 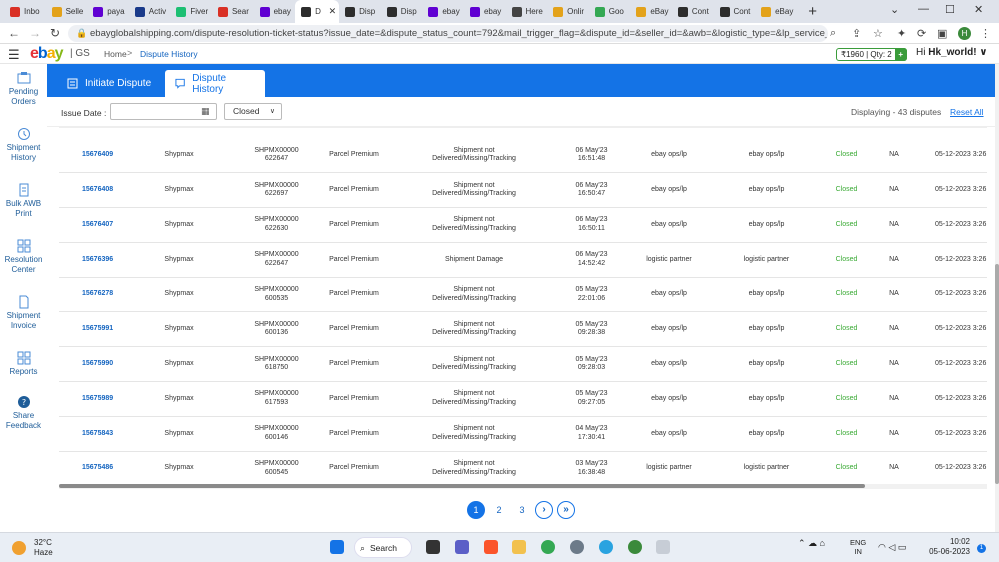 What do you see at coordinates (253, 111) in the screenshot?
I see `status-select: Closed ∨` at bounding box center [253, 111].